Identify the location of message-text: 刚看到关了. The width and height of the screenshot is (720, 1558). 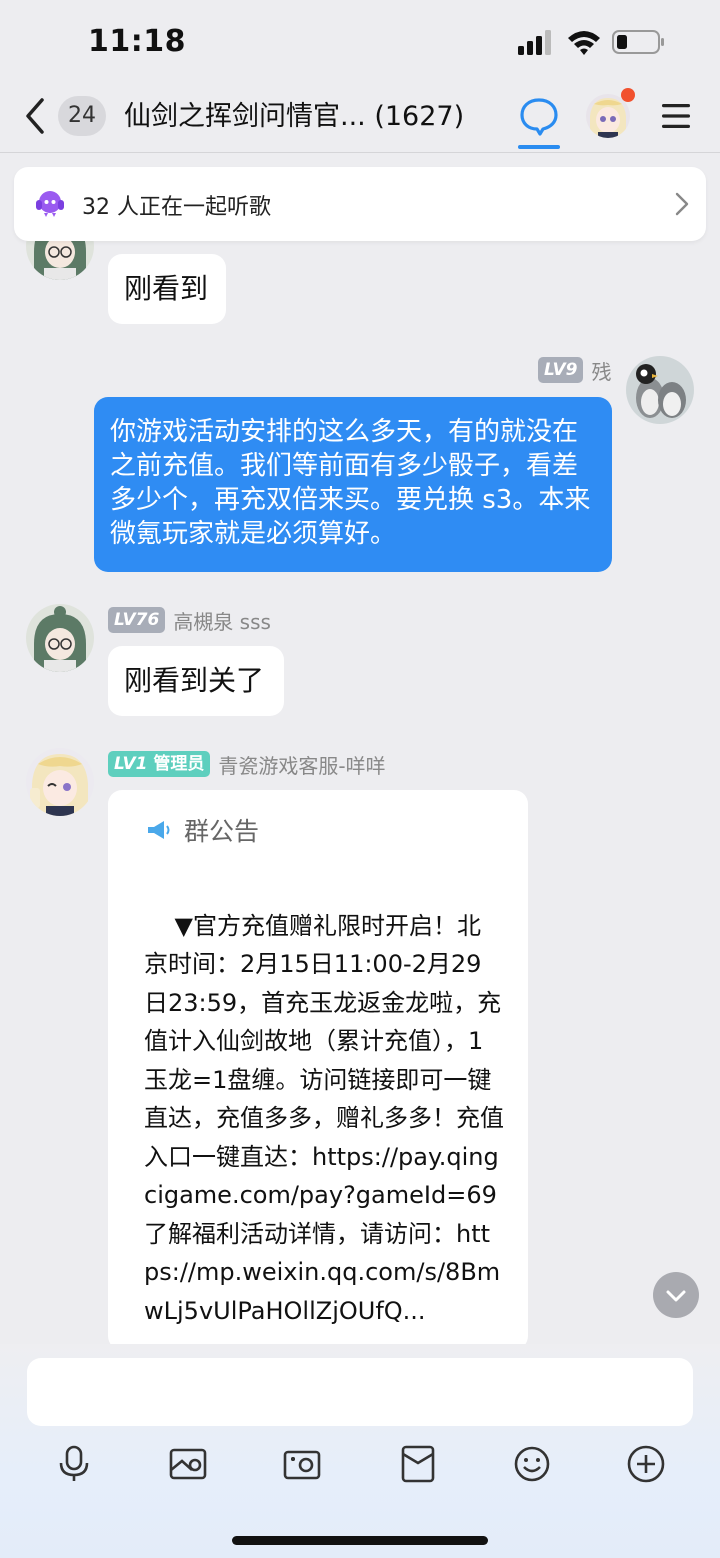
(194, 680).